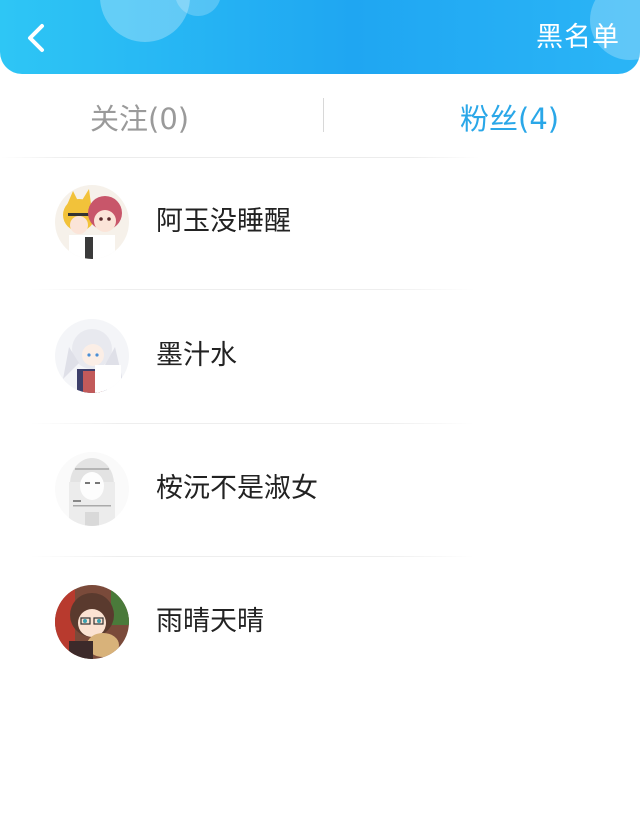  I want to click on user-name: 墨汁水, so click(196, 355).